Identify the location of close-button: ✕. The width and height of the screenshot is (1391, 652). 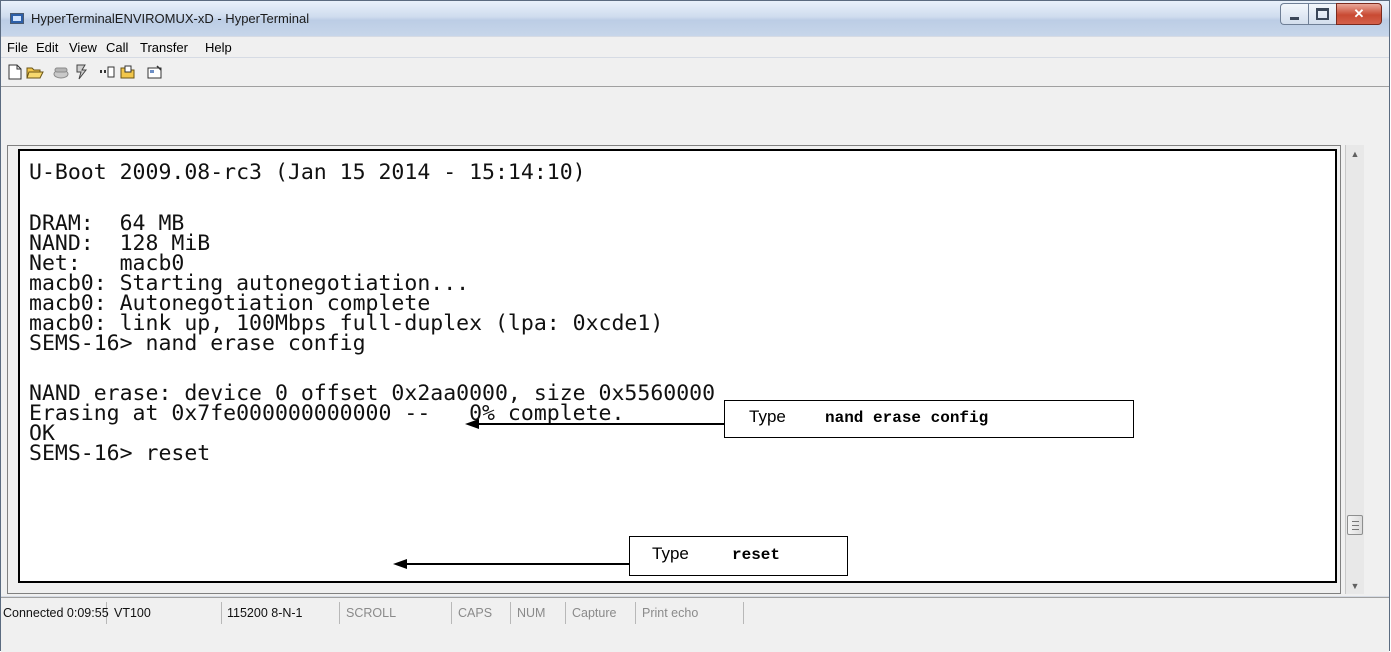
(1359, 14).